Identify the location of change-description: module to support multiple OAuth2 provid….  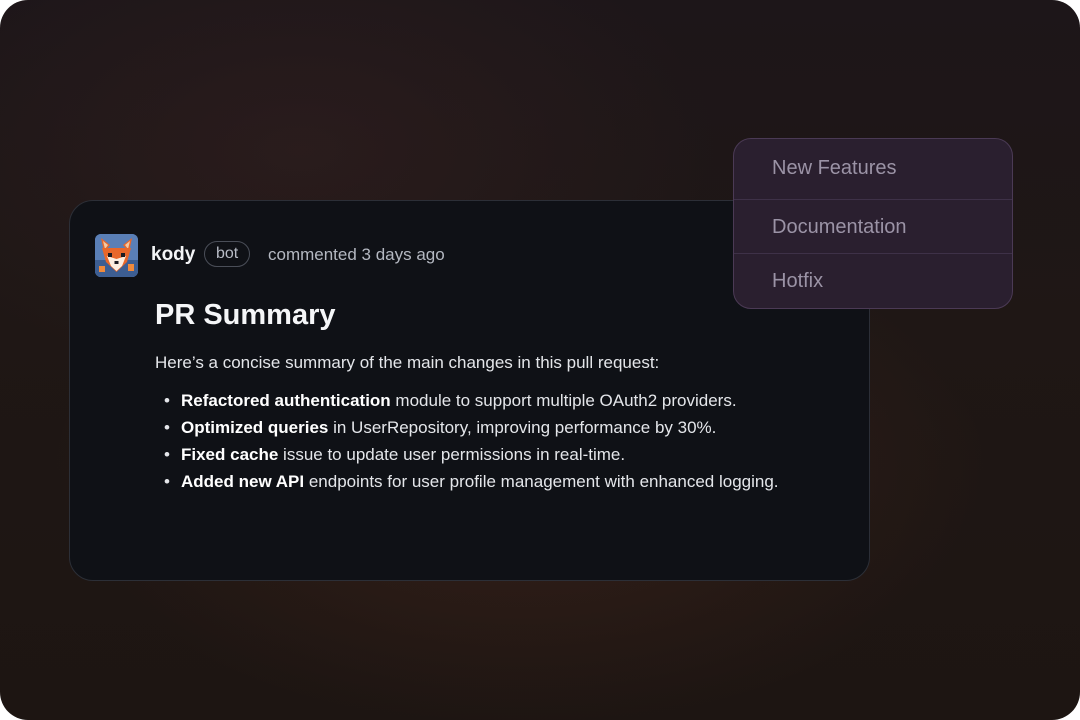
(563, 400).